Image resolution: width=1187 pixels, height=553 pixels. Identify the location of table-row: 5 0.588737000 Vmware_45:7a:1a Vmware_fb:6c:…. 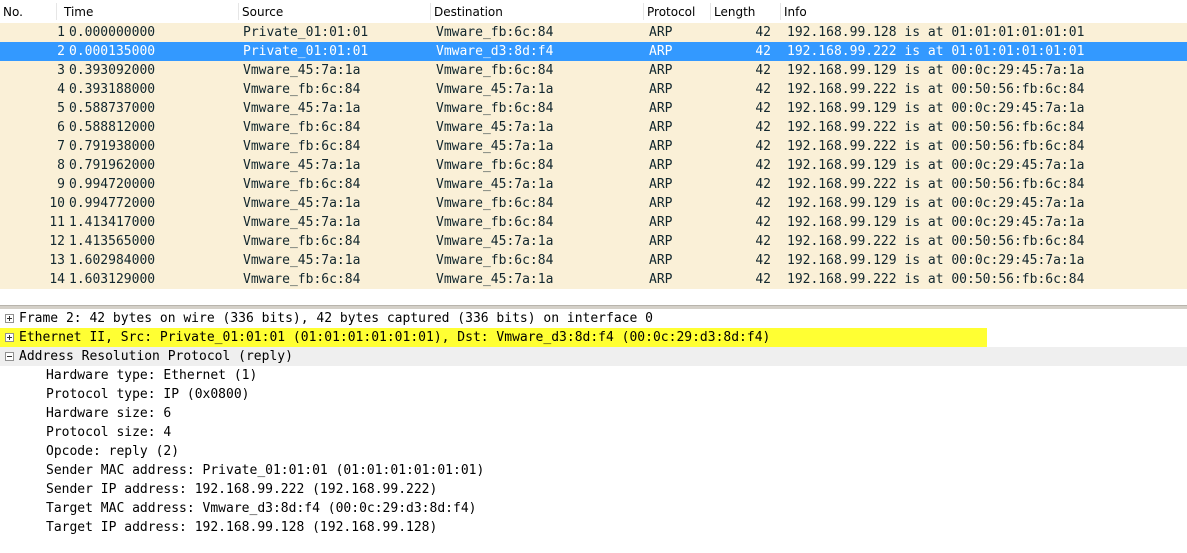
(593, 108).